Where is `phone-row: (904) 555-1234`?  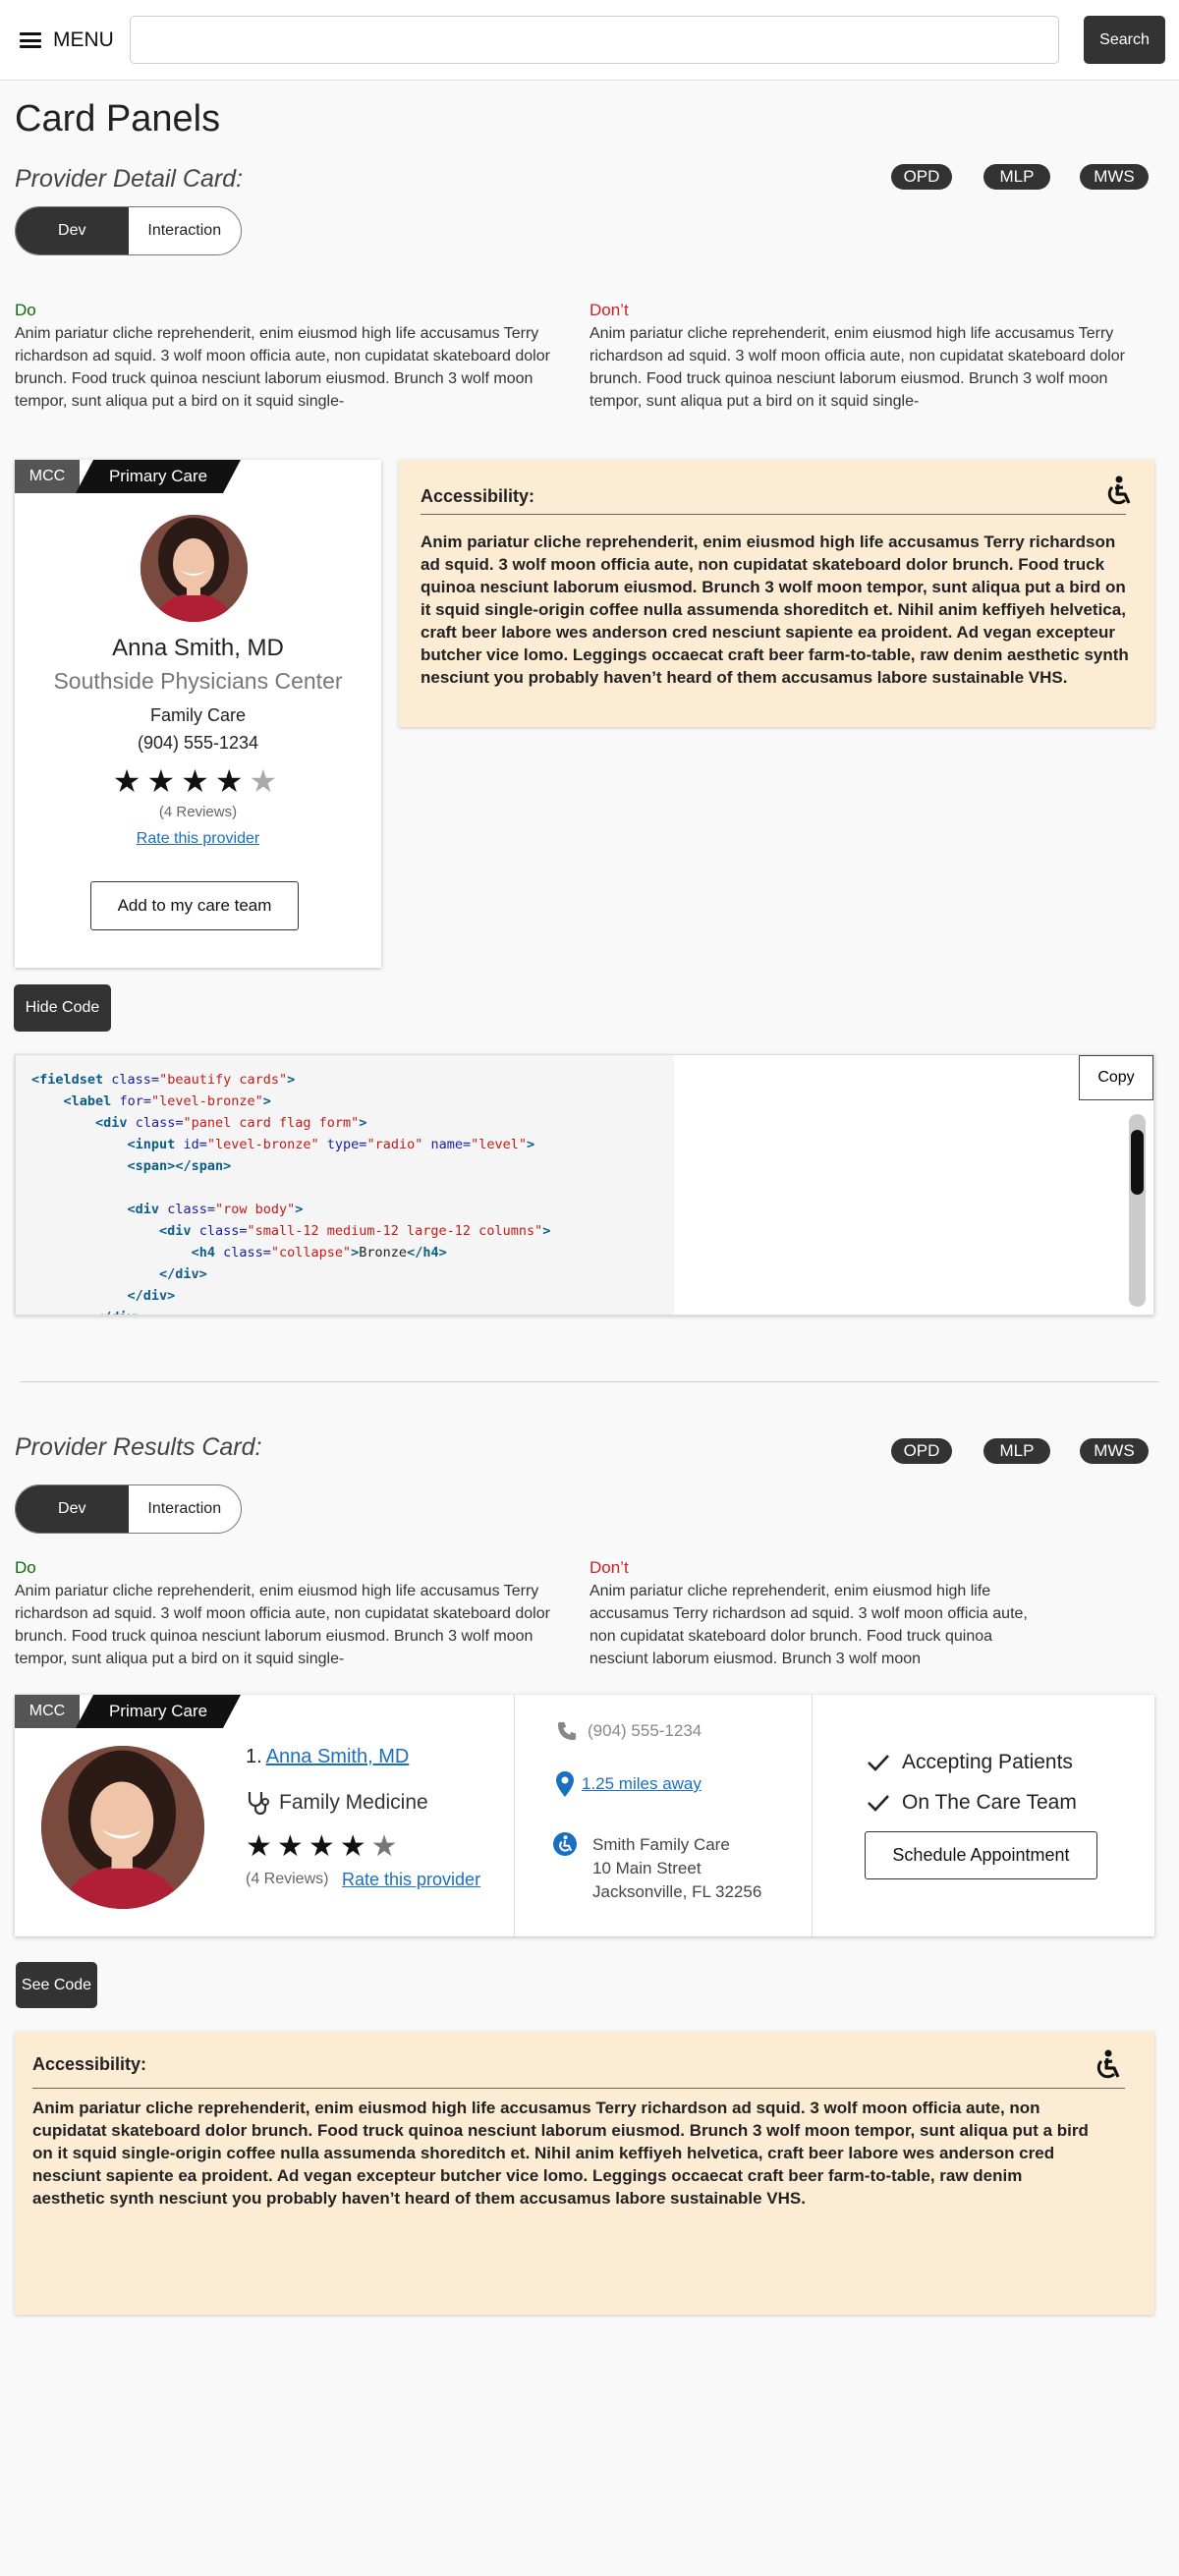
phone-row: (904) 555-1234 is located at coordinates (629, 1731).